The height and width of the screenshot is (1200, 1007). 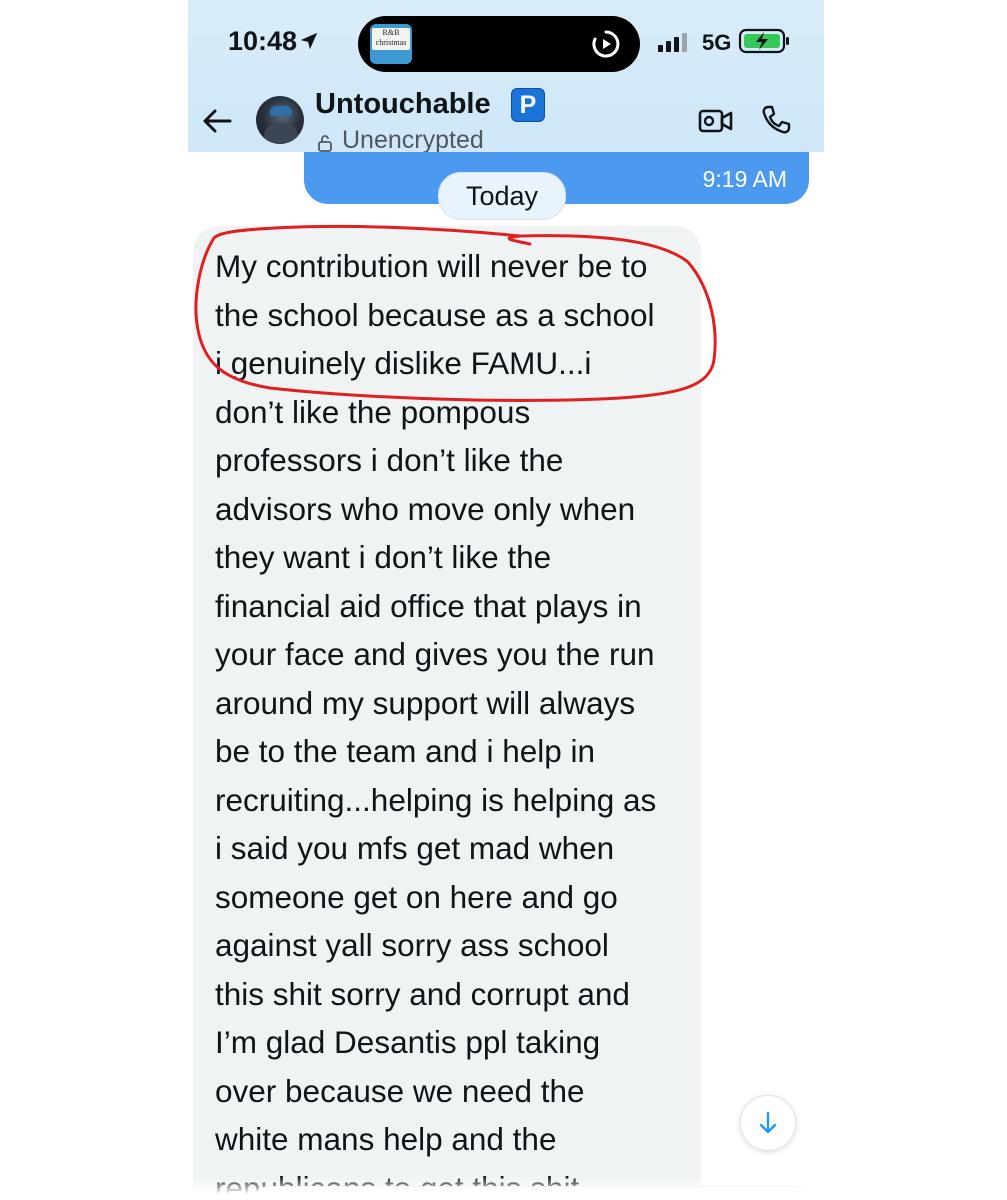 What do you see at coordinates (716, 121) in the screenshot?
I see `video-call-icon` at bounding box center [716, 121].